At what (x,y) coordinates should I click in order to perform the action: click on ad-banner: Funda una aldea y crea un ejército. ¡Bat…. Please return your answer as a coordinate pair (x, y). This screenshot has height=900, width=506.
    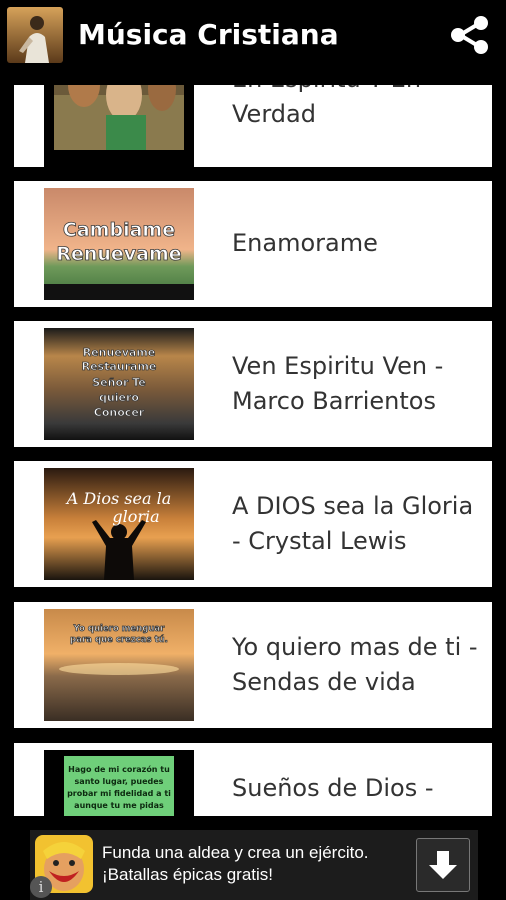
    Looking at the image, I should click on (253, 865).